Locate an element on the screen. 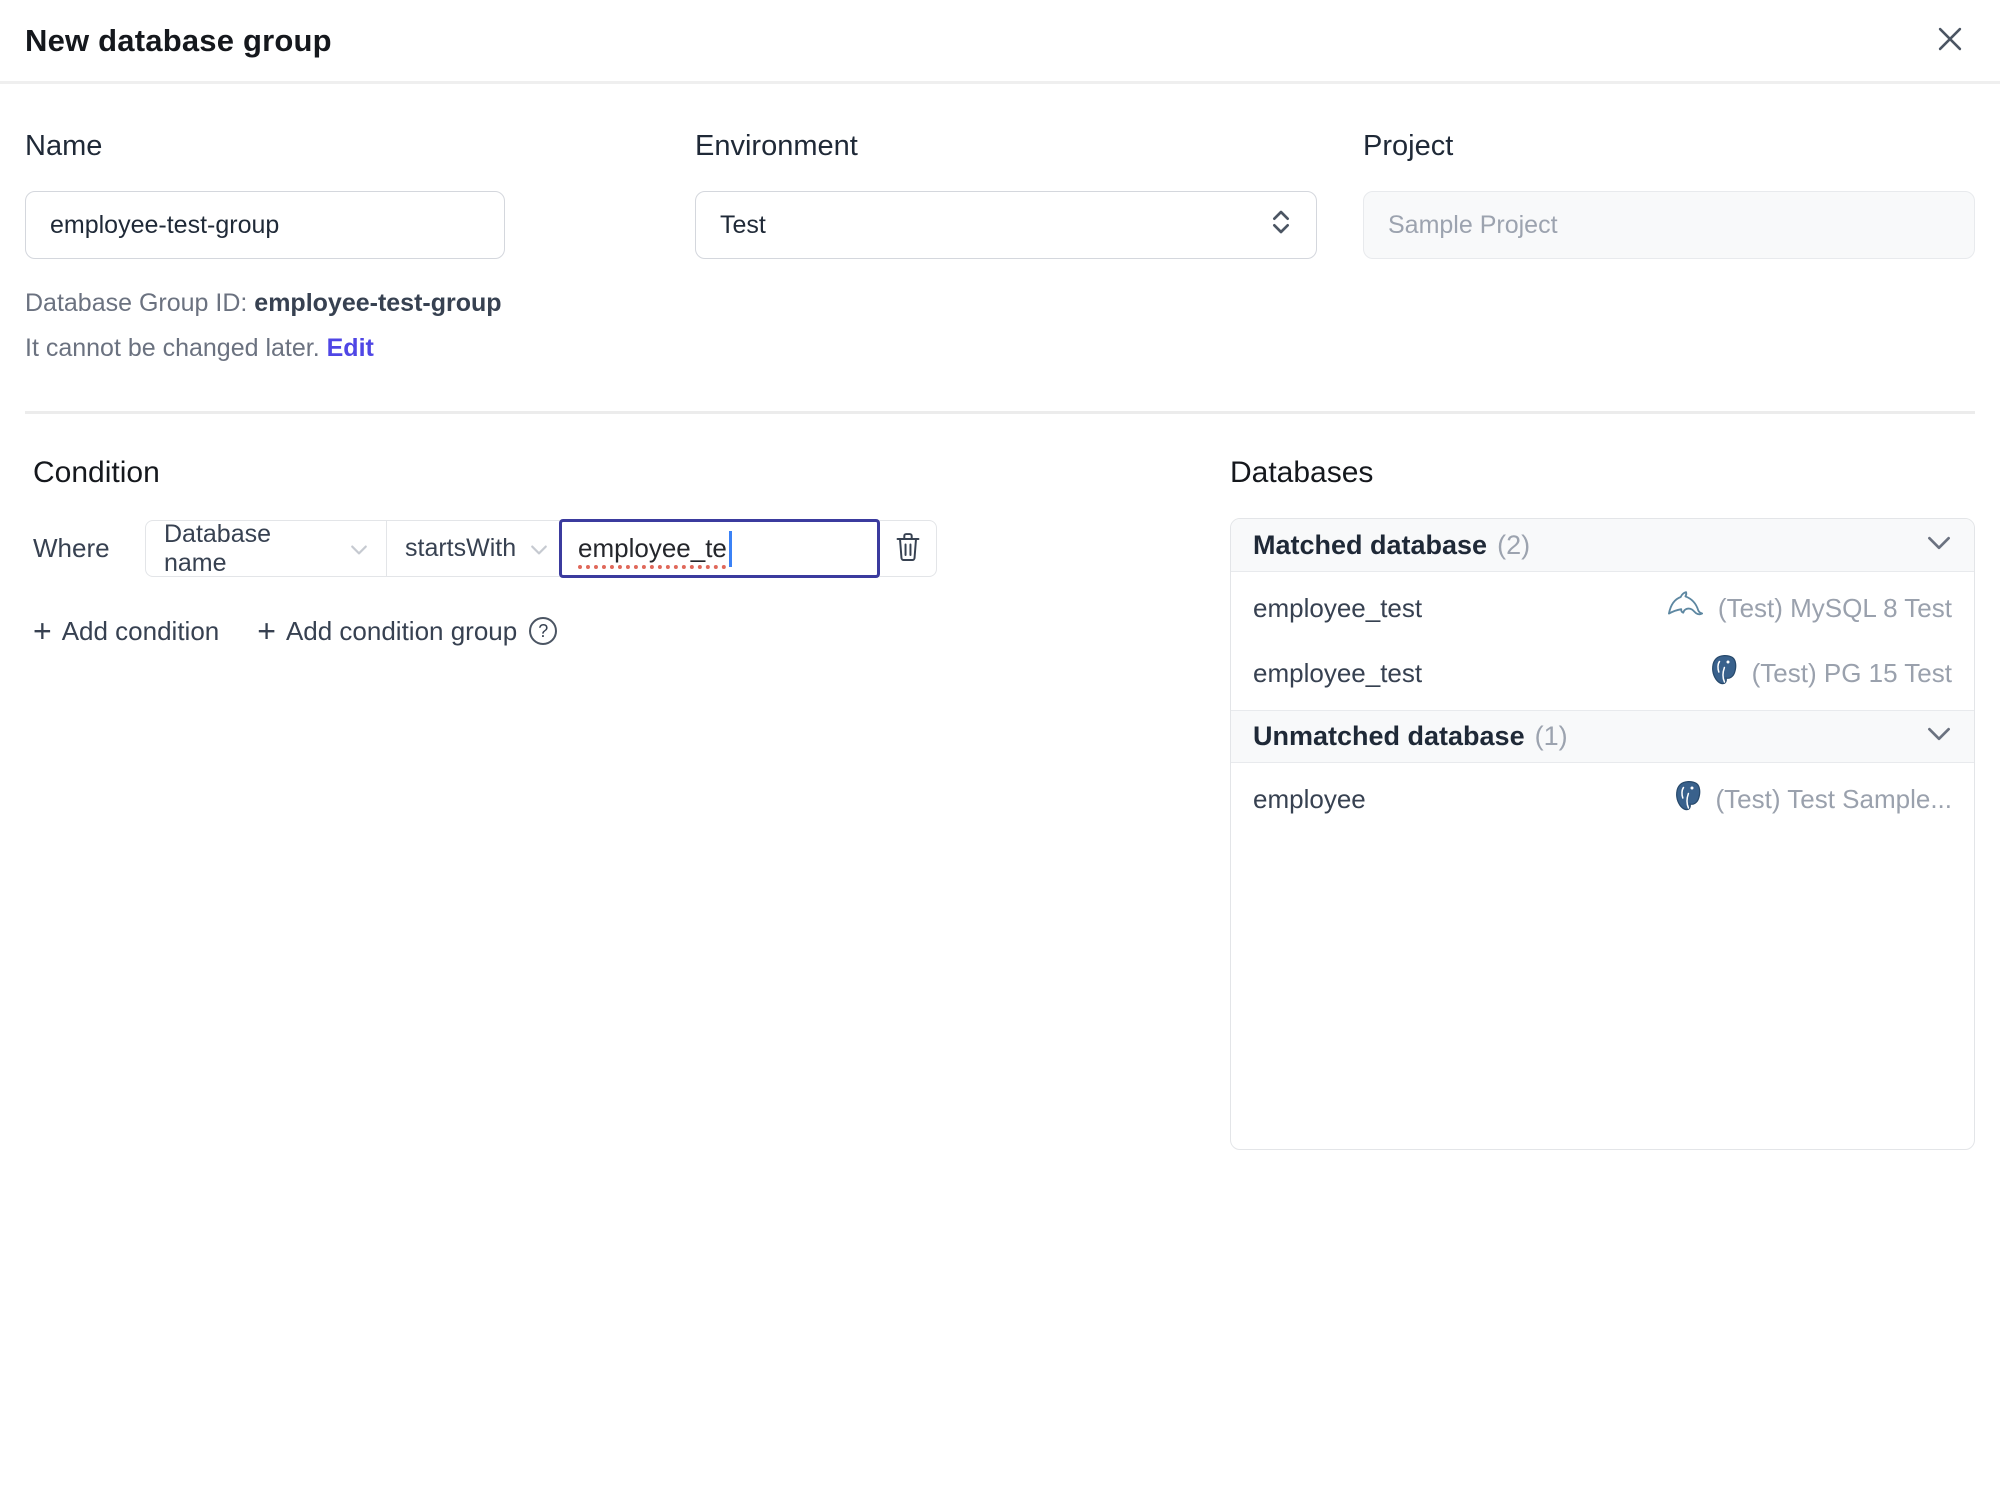  database-instance-label: (Test) PG 15 Test is located at coordinates (1851, 673).